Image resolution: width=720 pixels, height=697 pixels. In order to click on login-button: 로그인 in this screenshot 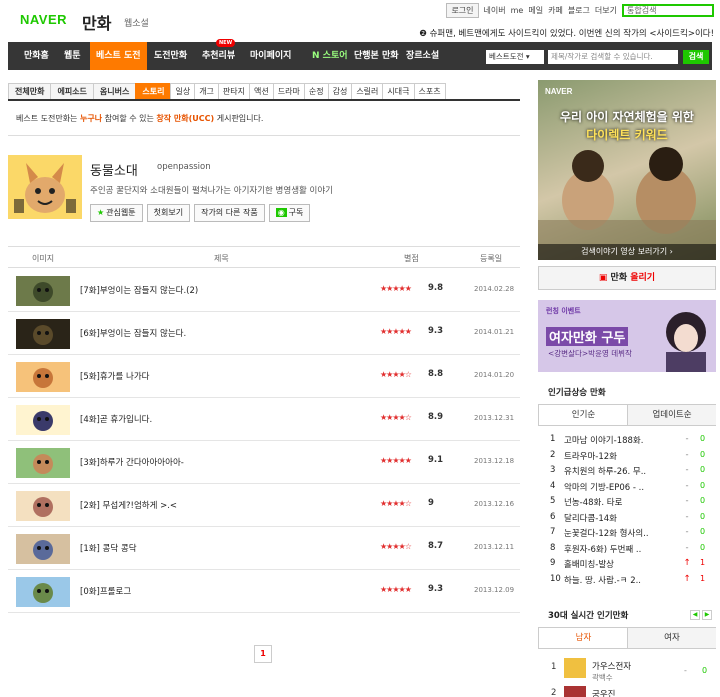, I will do `click(462, 10)`.